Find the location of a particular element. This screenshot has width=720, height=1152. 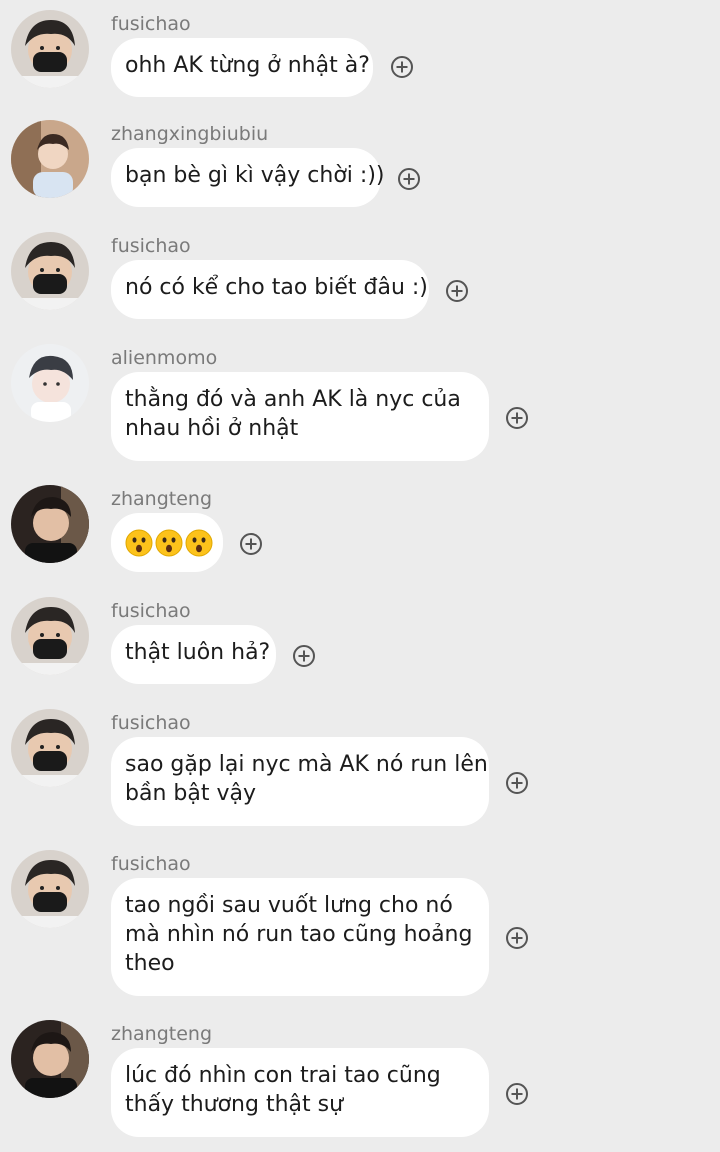

message-text: bạn bè gì kì vậy chời :)) is located at coordinates (255, 175).